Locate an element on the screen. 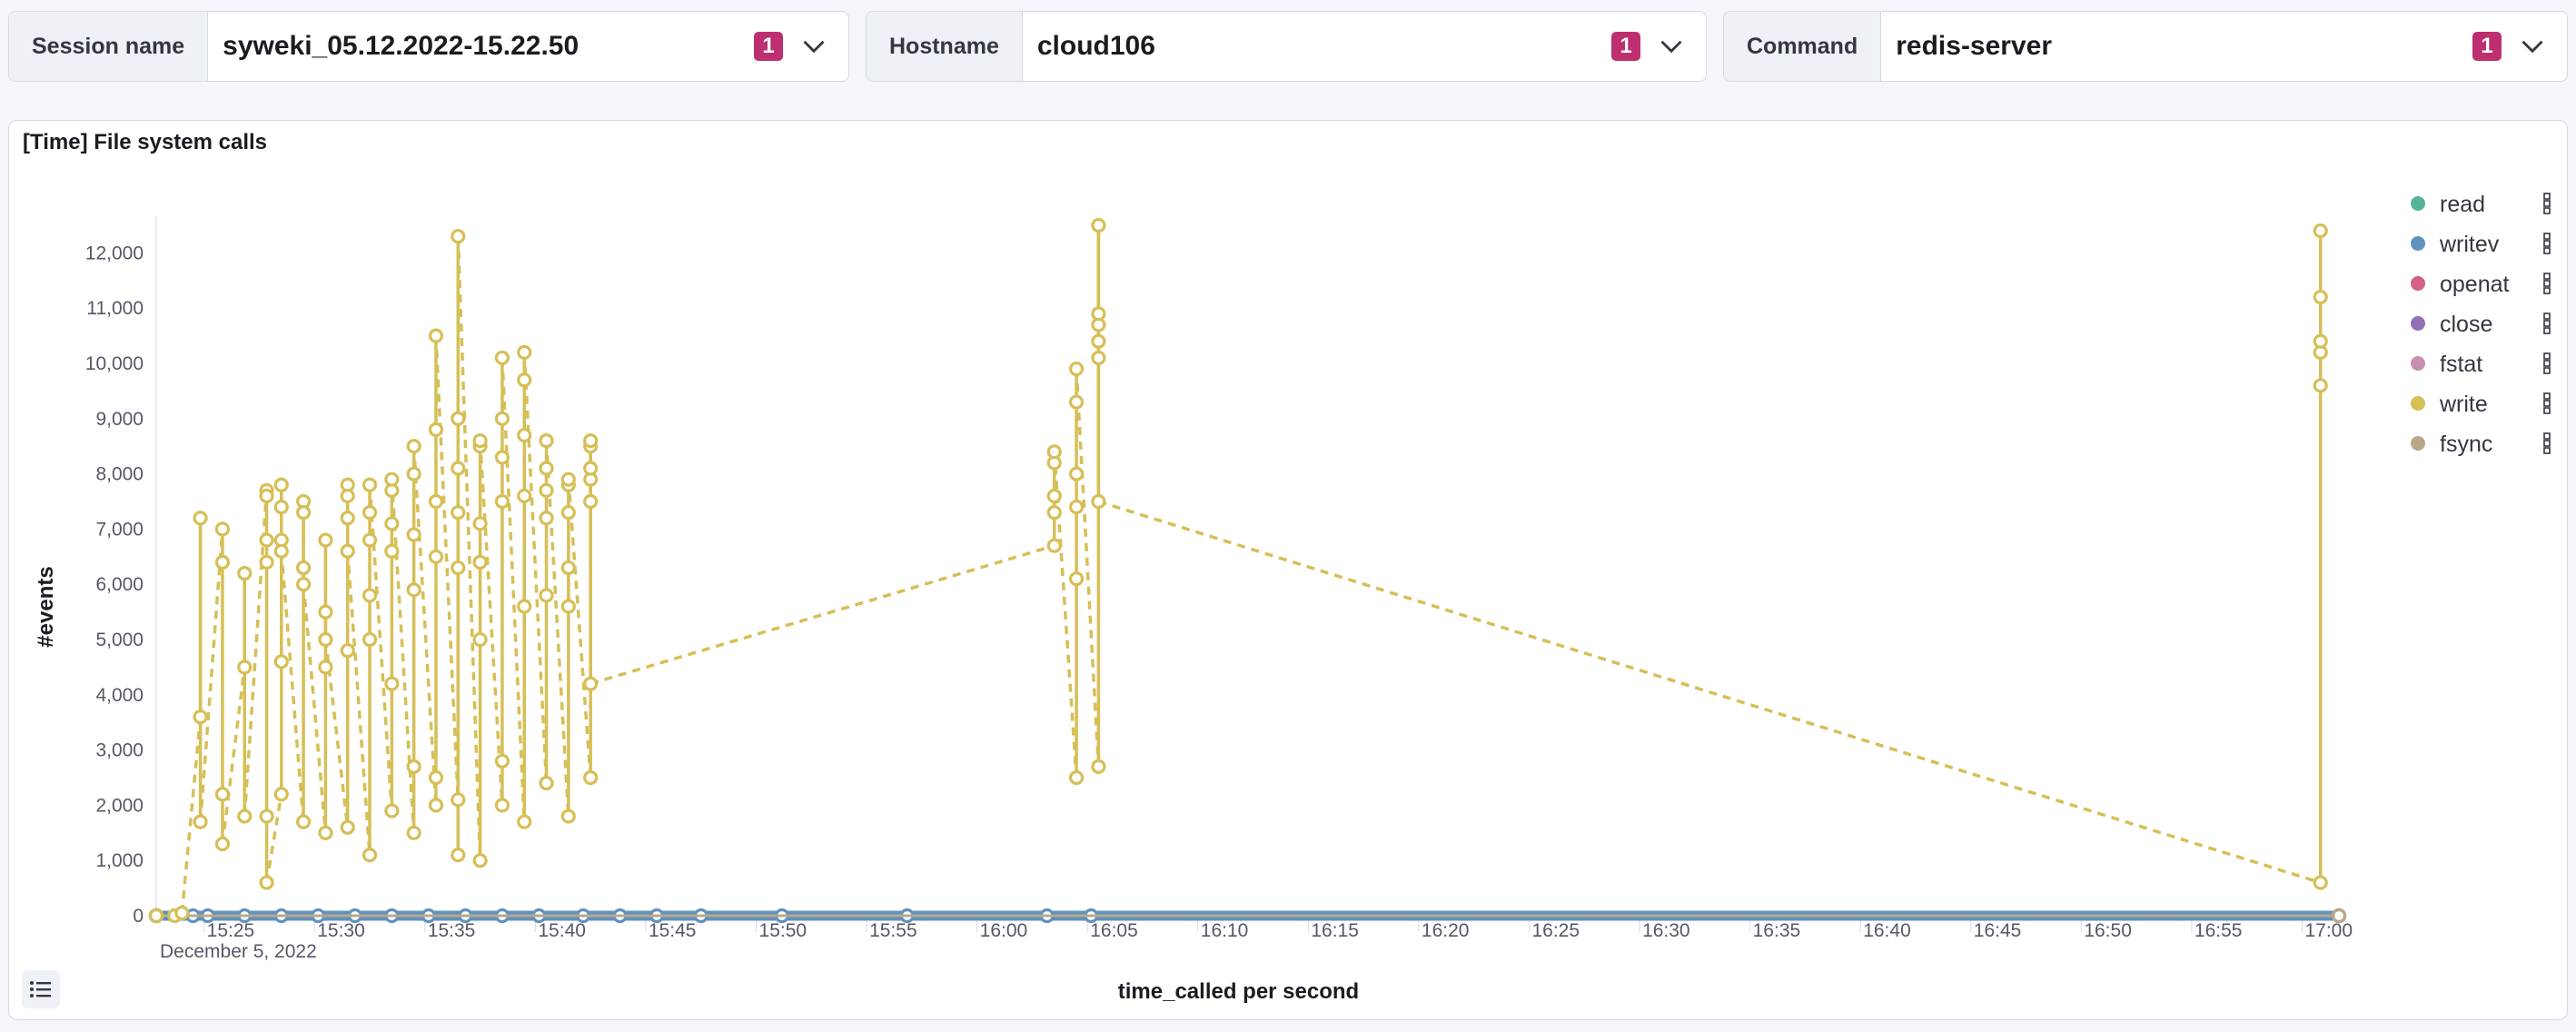 This screenshot has width=2576, height=1032. legend-item-write: write is located at coordinates (2481, 404).